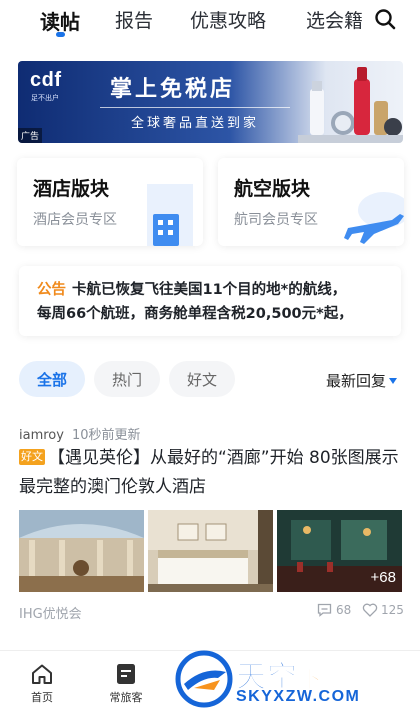 The image size is (420, 709). I want to click on active-tab-indicator, so click(60, 34).